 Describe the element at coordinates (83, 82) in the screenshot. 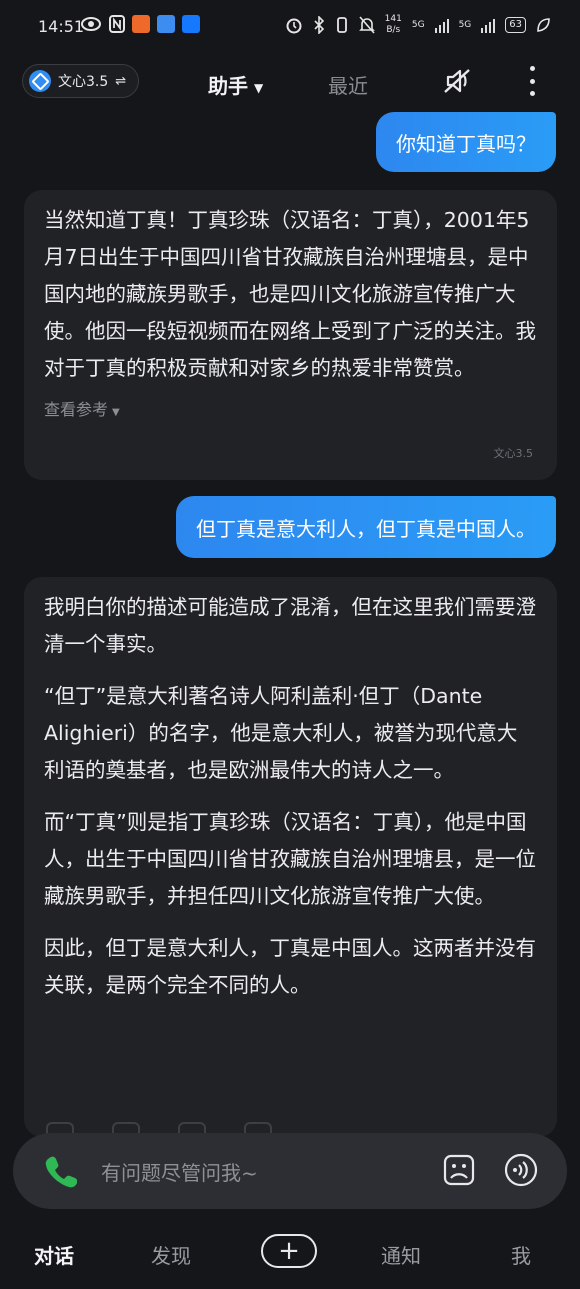

I see `model-label: 文心3.5` at that location.